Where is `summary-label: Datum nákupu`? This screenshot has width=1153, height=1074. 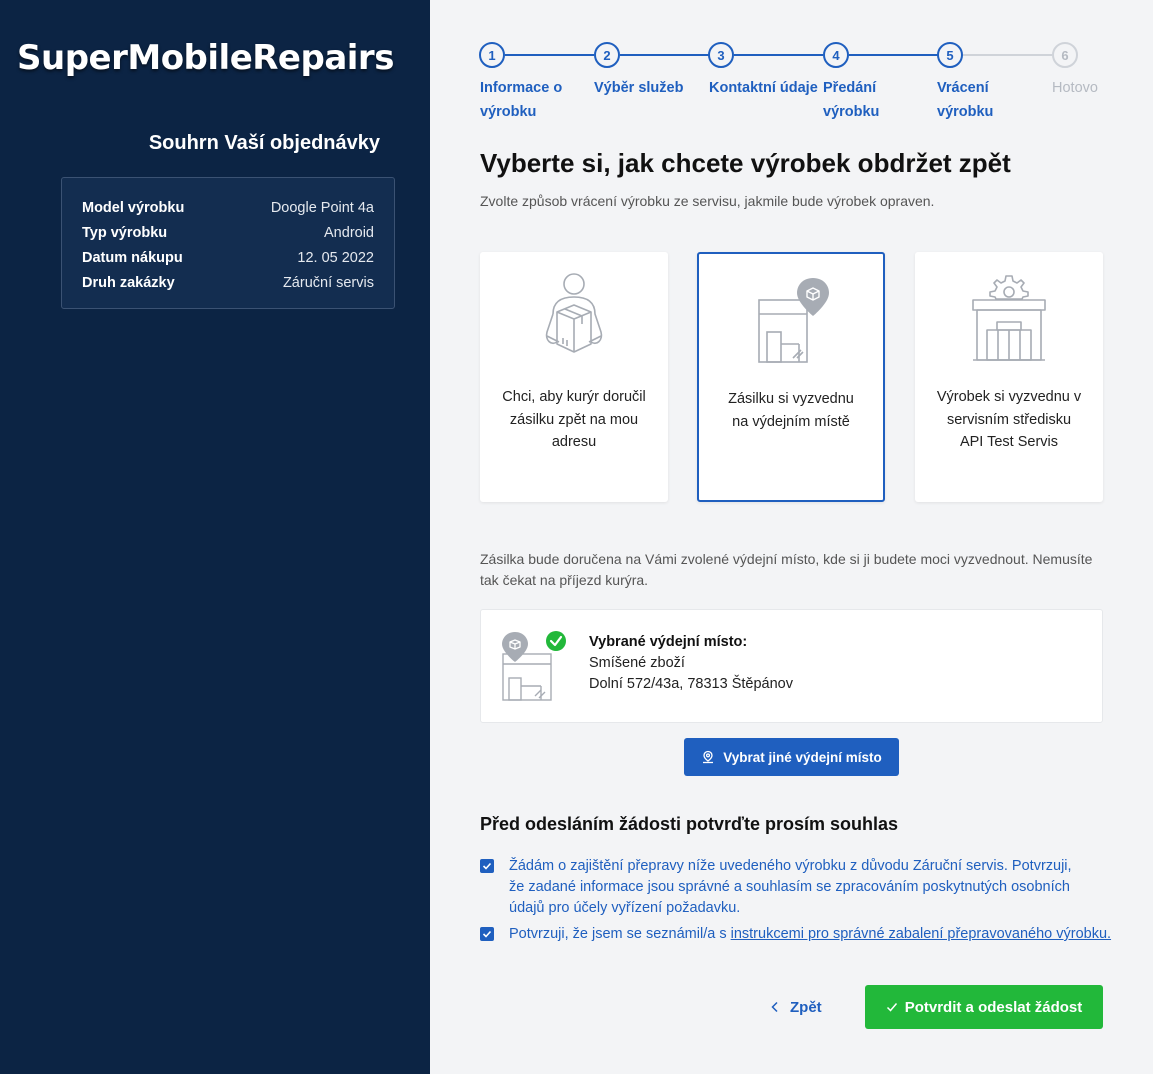
summary-label: Datum nákupu is located at coordinates (132, 258).